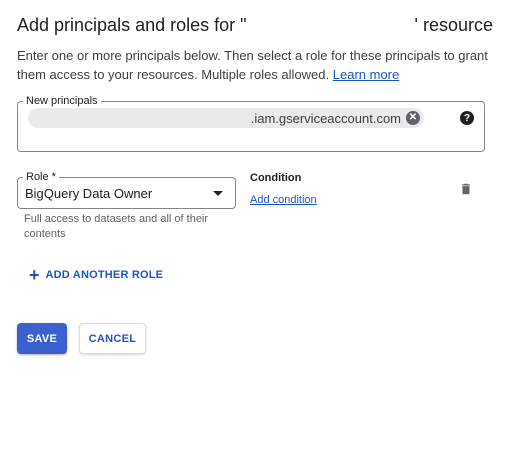 This screenshot has width=512, height=464. Describe the element at coordinates (413, 118) in the screenshot. I see `chip-remove-icon: ✕` at that location.